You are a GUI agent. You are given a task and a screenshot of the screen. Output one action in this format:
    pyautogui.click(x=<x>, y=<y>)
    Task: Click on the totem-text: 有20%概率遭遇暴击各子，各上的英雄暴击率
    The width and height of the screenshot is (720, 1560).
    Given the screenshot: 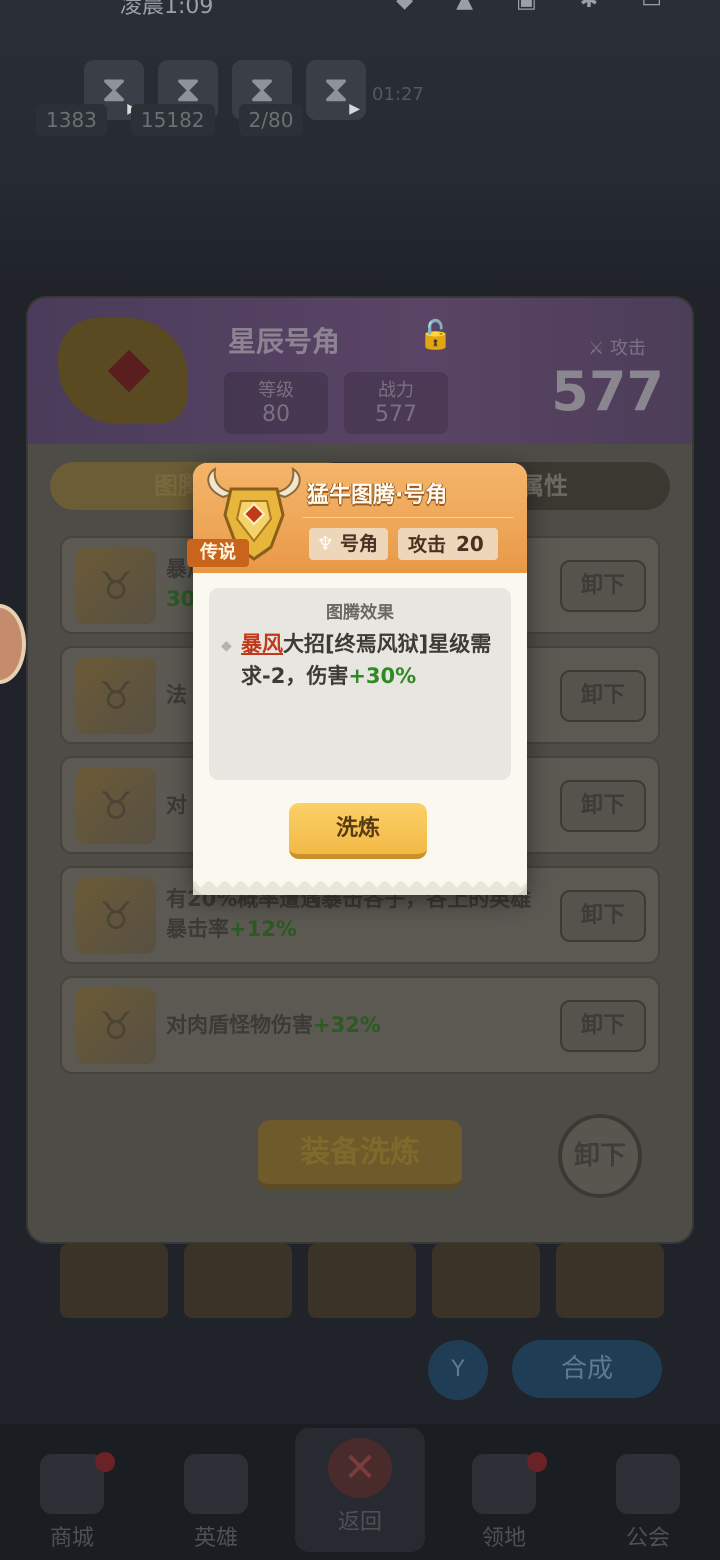 What is the action you would take?
    pyautogui.click(x=349, y=914)
    